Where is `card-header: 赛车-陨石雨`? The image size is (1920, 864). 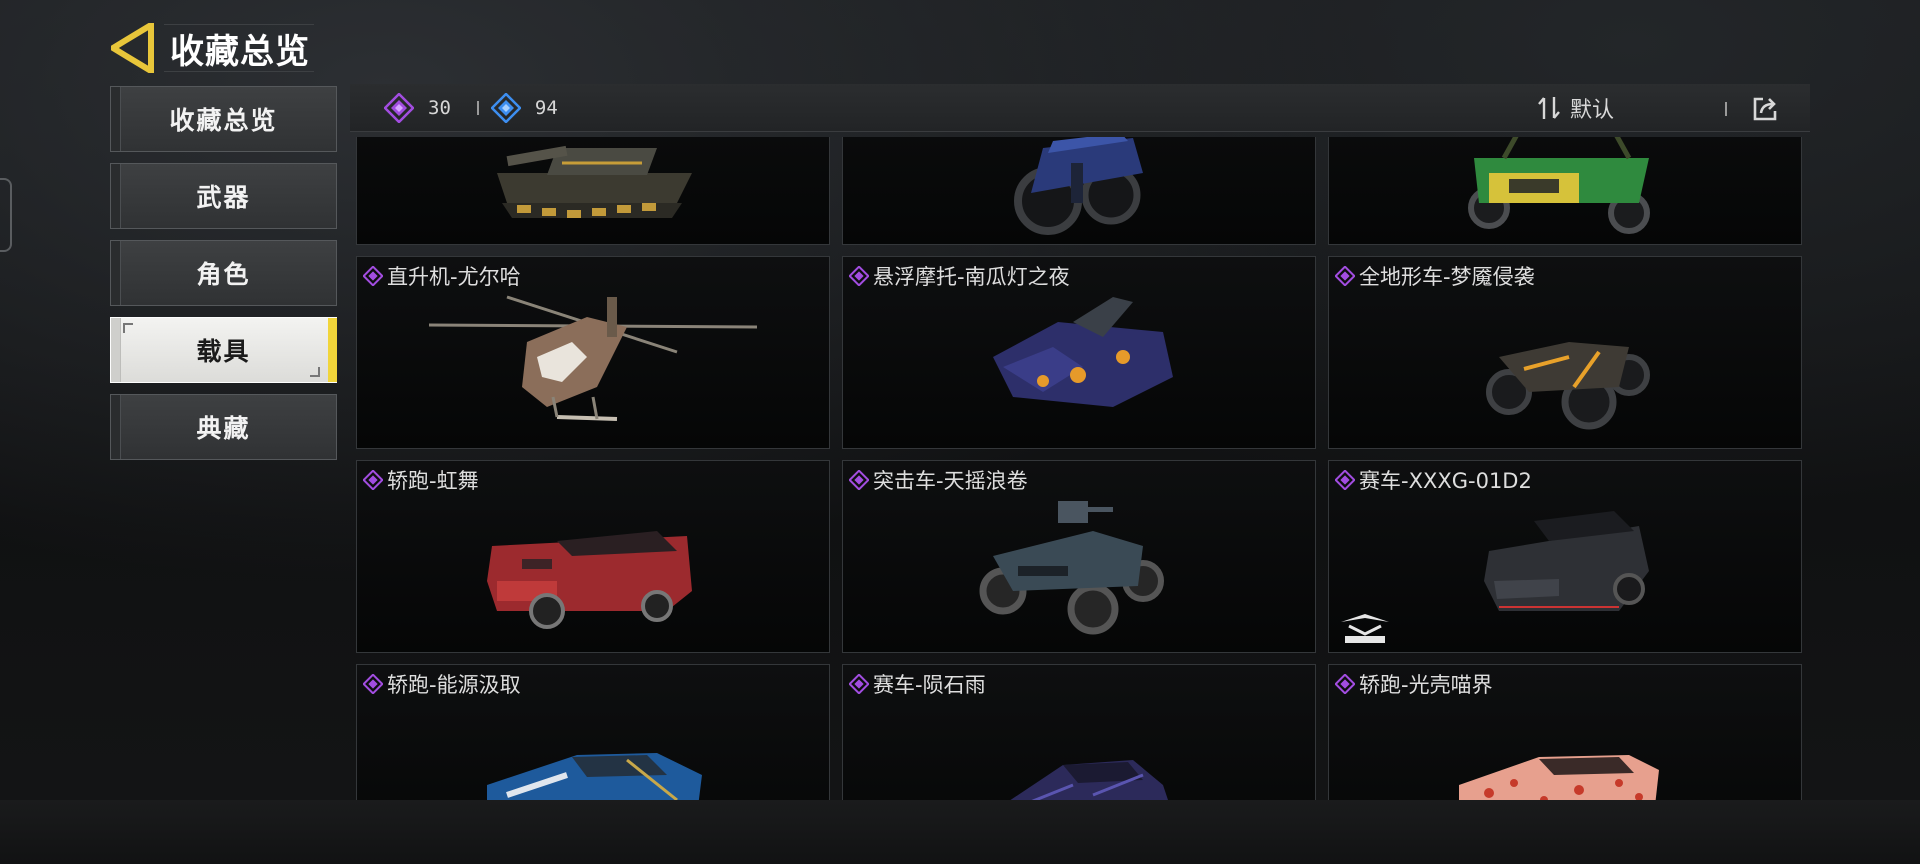
card-header: 赛车-陨石雨 is located at coordinates (917, 684).